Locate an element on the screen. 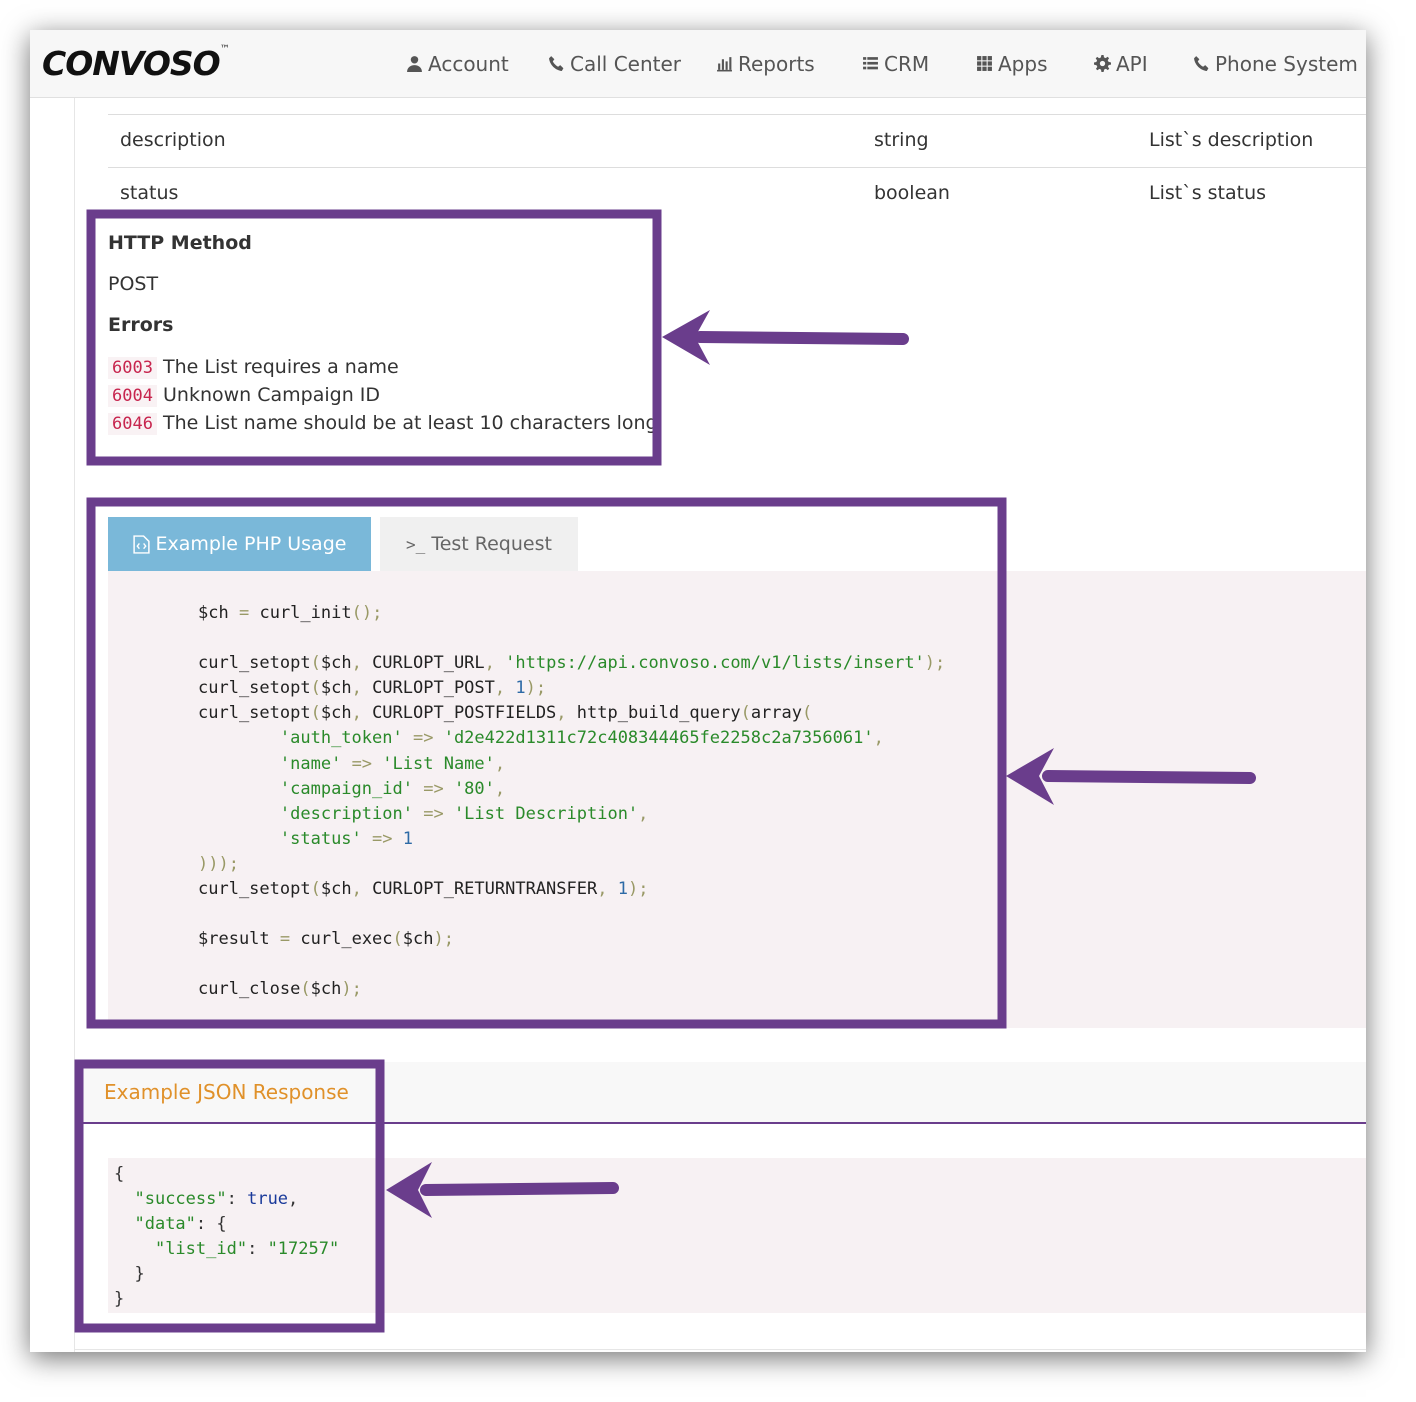 The width and height of the screenshot is (1416, 1402). nav-call-center-label: Call Center is located at coordinates (626, 63).